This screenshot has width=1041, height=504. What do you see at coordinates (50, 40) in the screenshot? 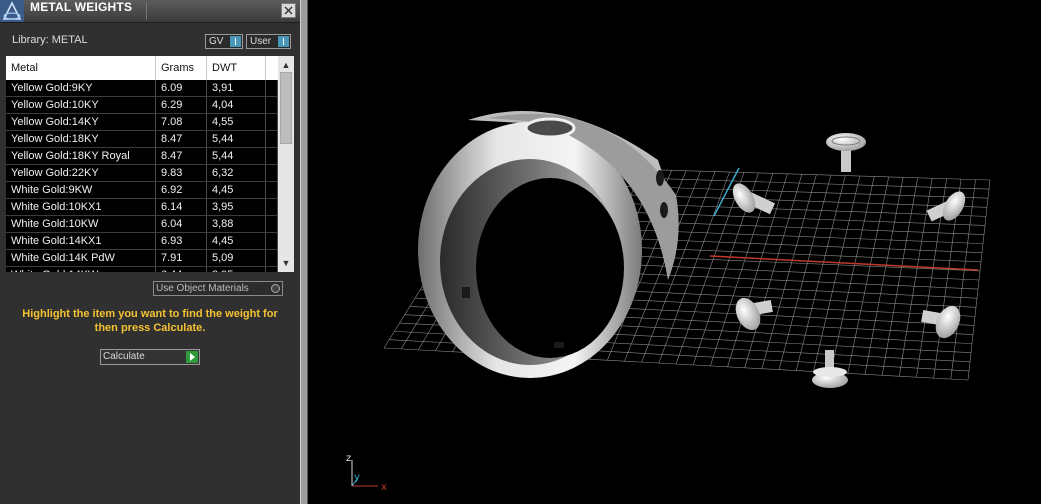
I see `library-label: Library: METAL` at bounding box center [50, 40].